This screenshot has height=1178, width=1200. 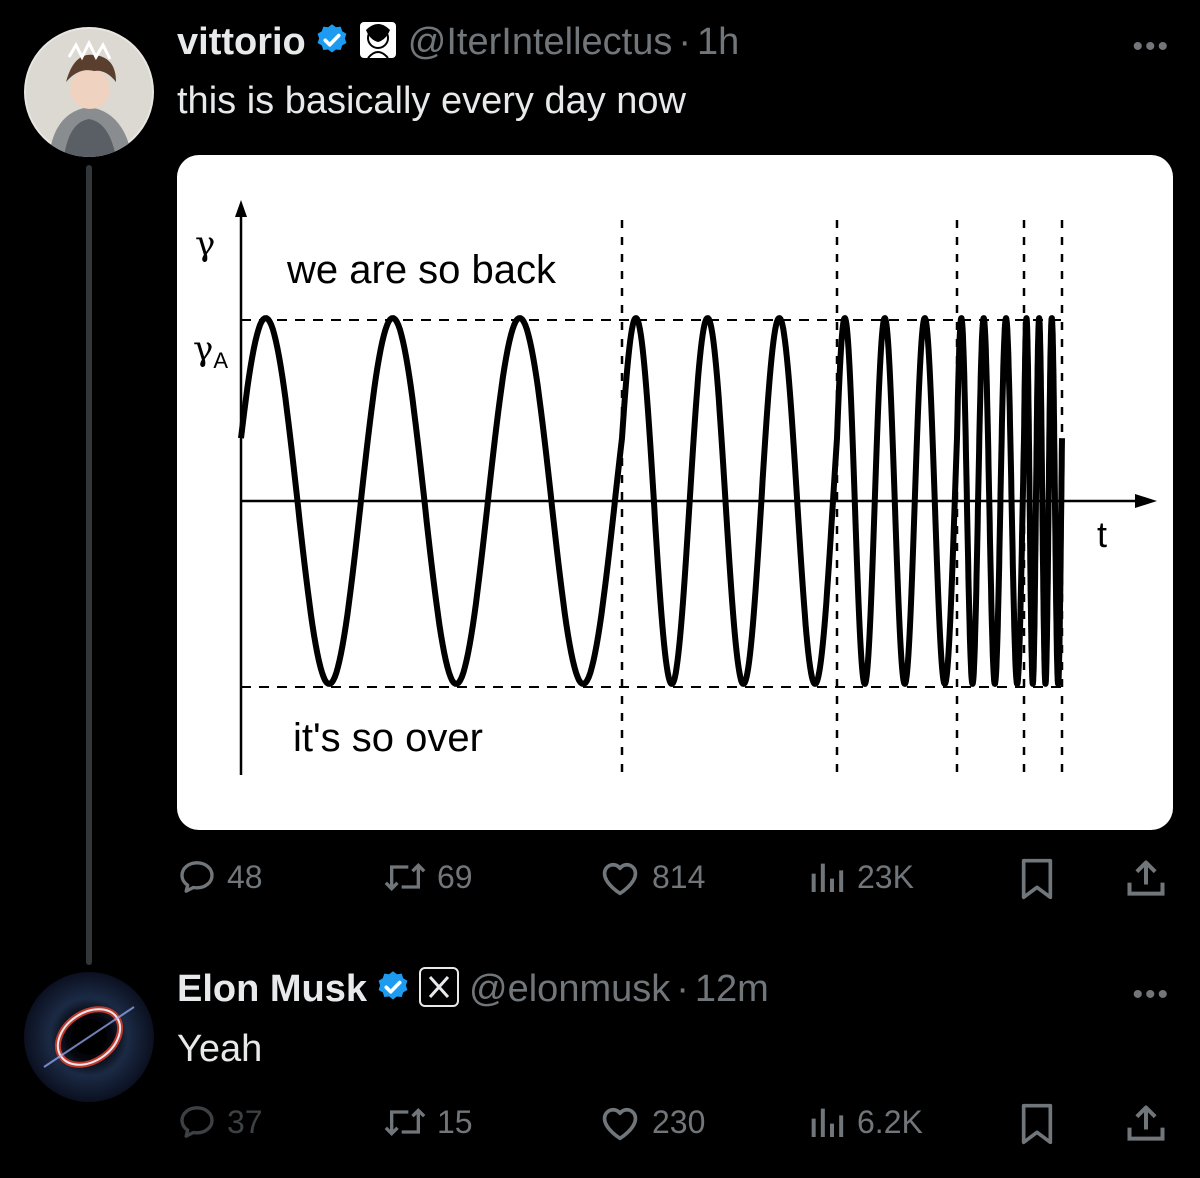 What do you see at coordinates (428, 1122) in the screenshot?
I see `repost-button: 15` at bounding box center [428, 1122].